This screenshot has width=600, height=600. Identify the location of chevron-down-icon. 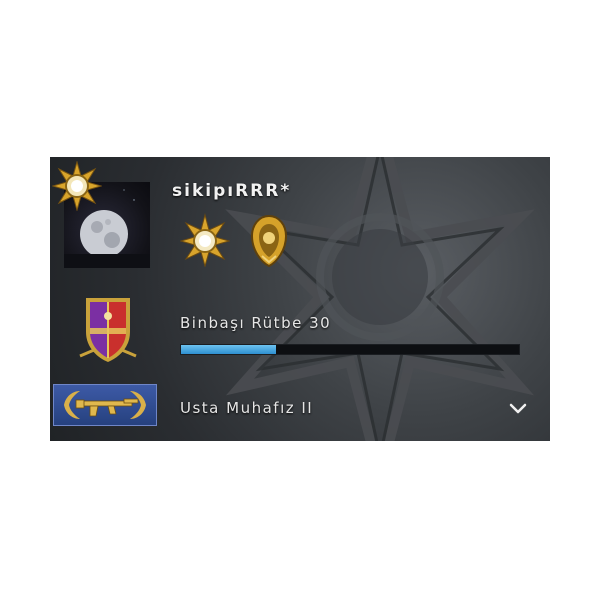
(518, 408).